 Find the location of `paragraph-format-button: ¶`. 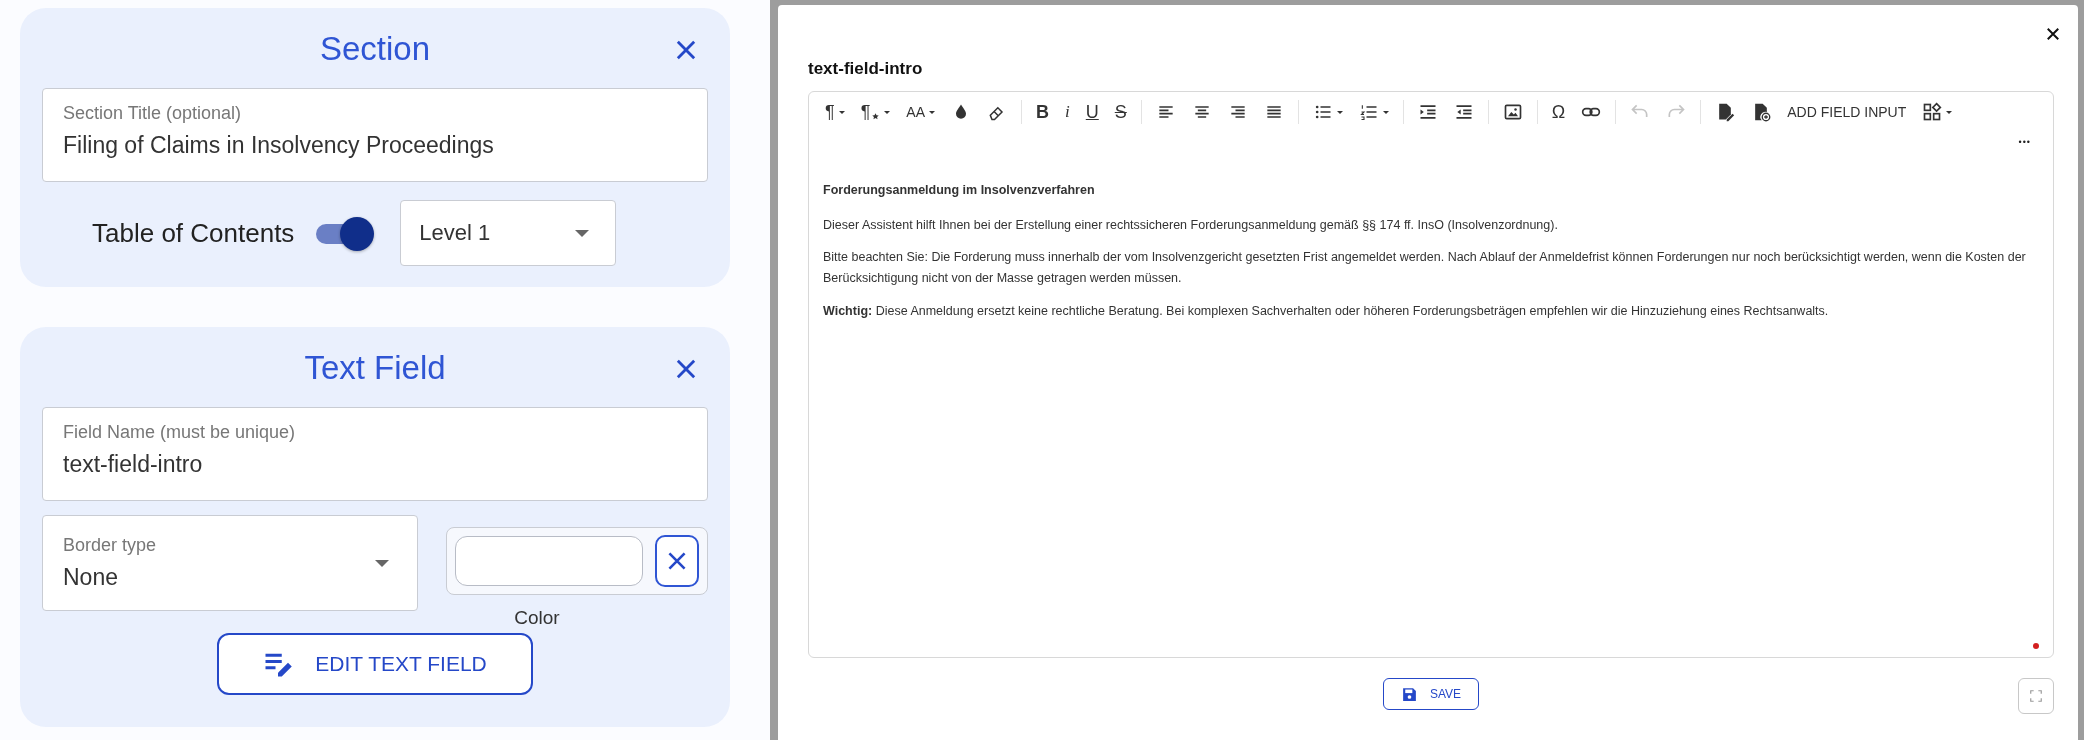

paragraph-format-button: ¶ is located at coordinates (875, 112).